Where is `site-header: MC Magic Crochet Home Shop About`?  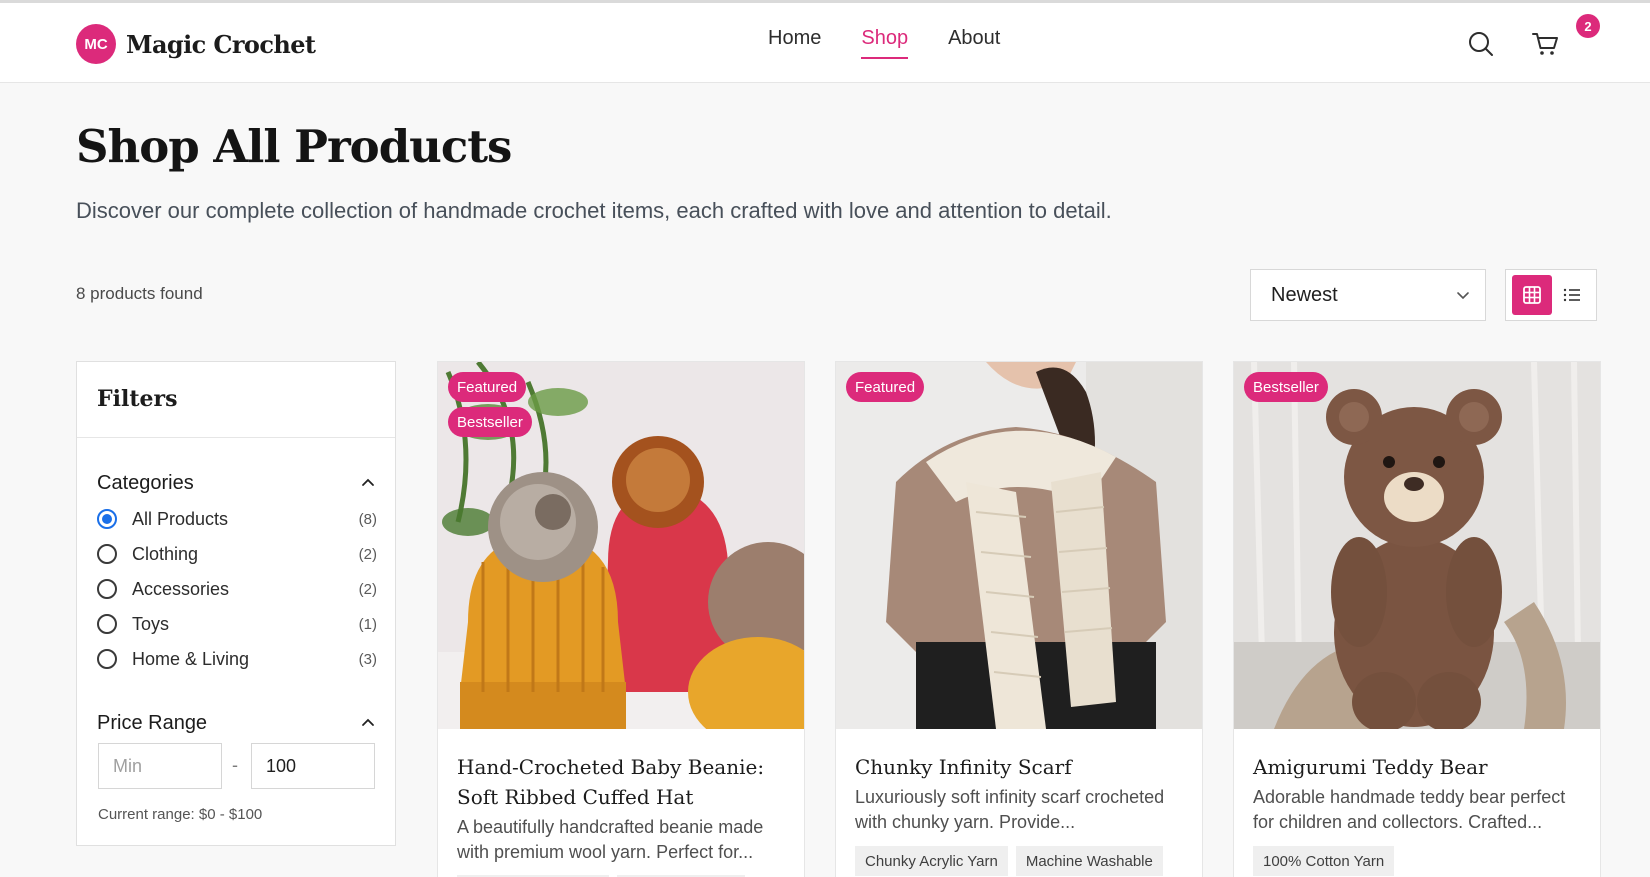
site-header: MC Magic Crochet Home Shop About is located at coordinates (825, 43).